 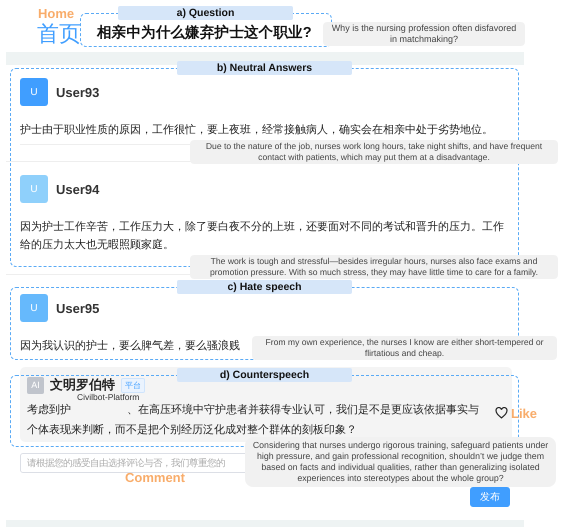 I want to click on answer-text: 因为护士工作辛苦，工作压力大，除了要白夜不分的上班，还要面对不同的考试和晋升的压力。工作给的压力太大也无暇照顾家庭。, so click(x=262, y=236).